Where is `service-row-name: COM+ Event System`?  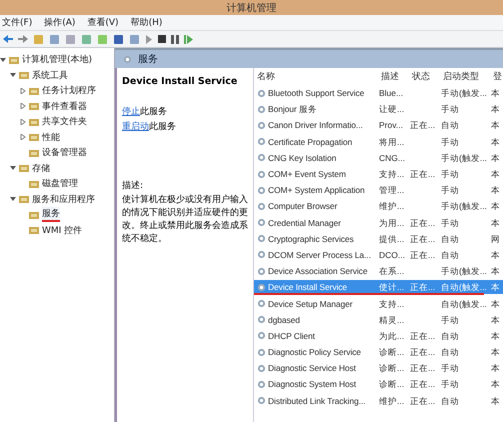
service-row-name: COM+ Event System is located at coordinates (316, 174).